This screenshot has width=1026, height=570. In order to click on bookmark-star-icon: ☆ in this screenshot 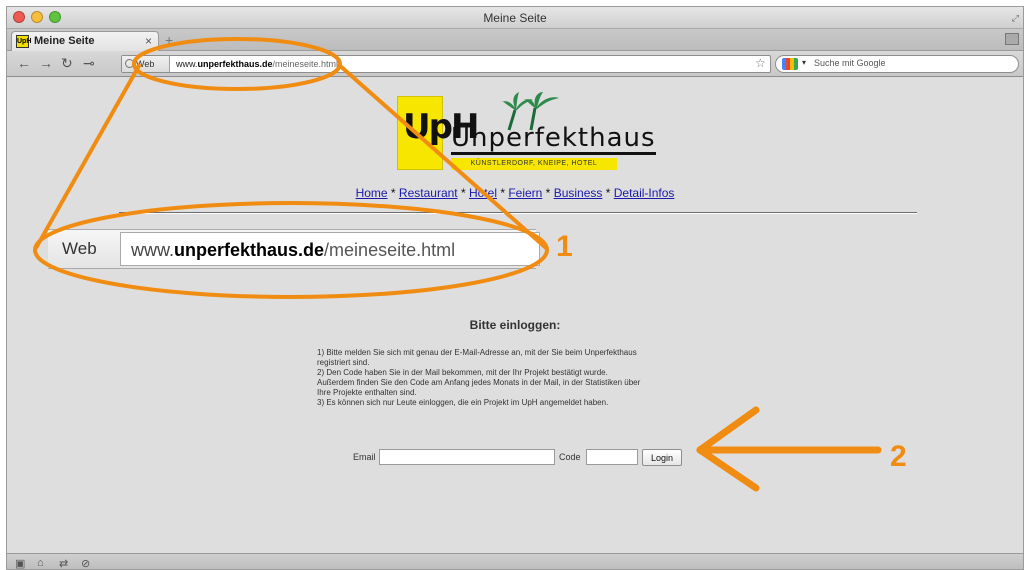, I will do `click(760, 63)`.